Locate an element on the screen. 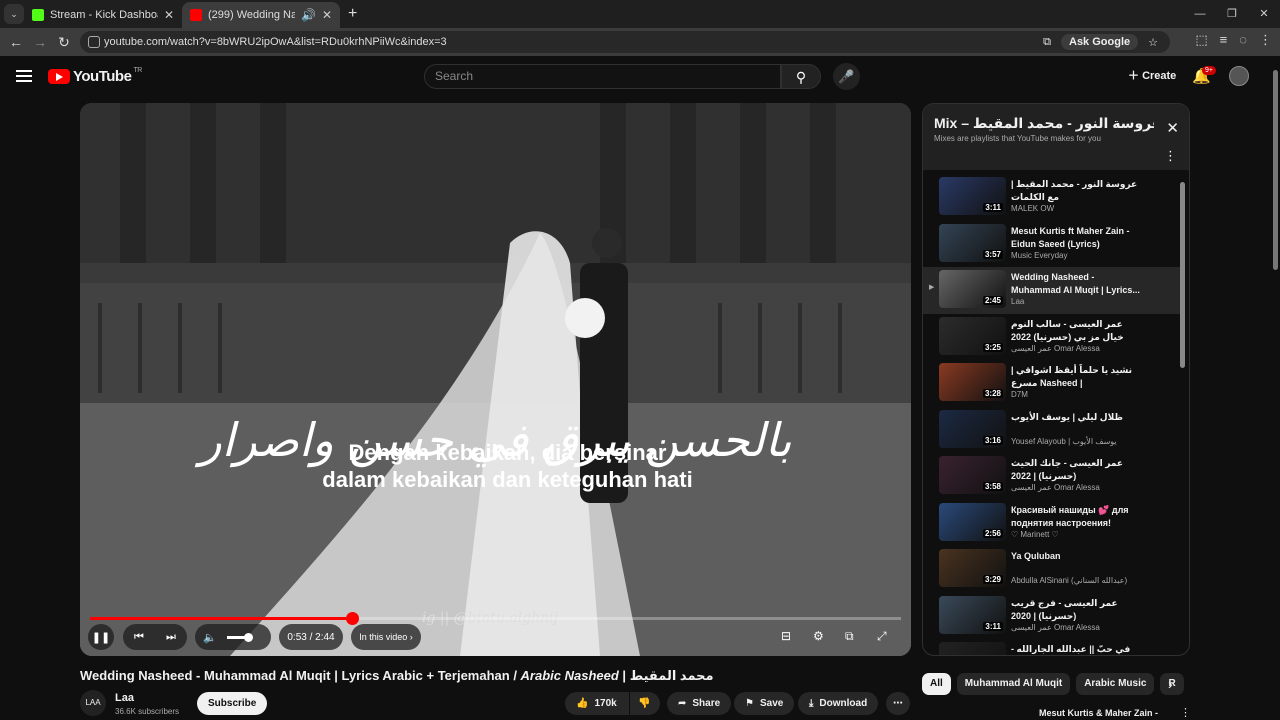 Image resolution: width=1280 pixels, height=720 pixels. playlist-item-channel: Laa is located at coordinates (1018, 301).